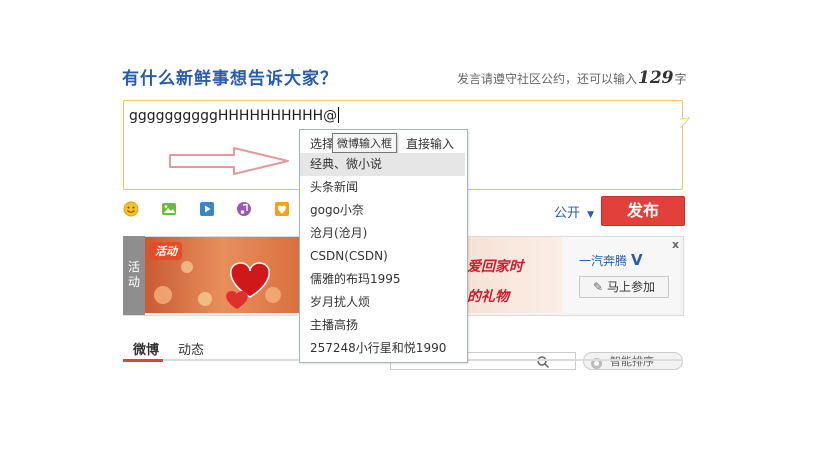  Describe the element at coordinates (382, 233) in the screenshot. I see `mention-option: 沧月(沧月)` at that location.